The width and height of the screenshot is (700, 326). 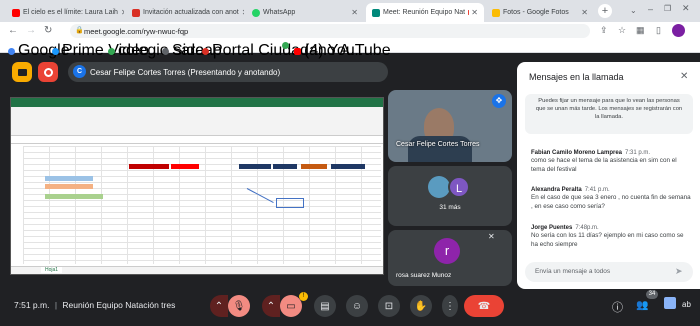 I want to click on meeting-info: 7:51 p.m. | Reunión Equipo Natación tres, so click(x=94, y=305).